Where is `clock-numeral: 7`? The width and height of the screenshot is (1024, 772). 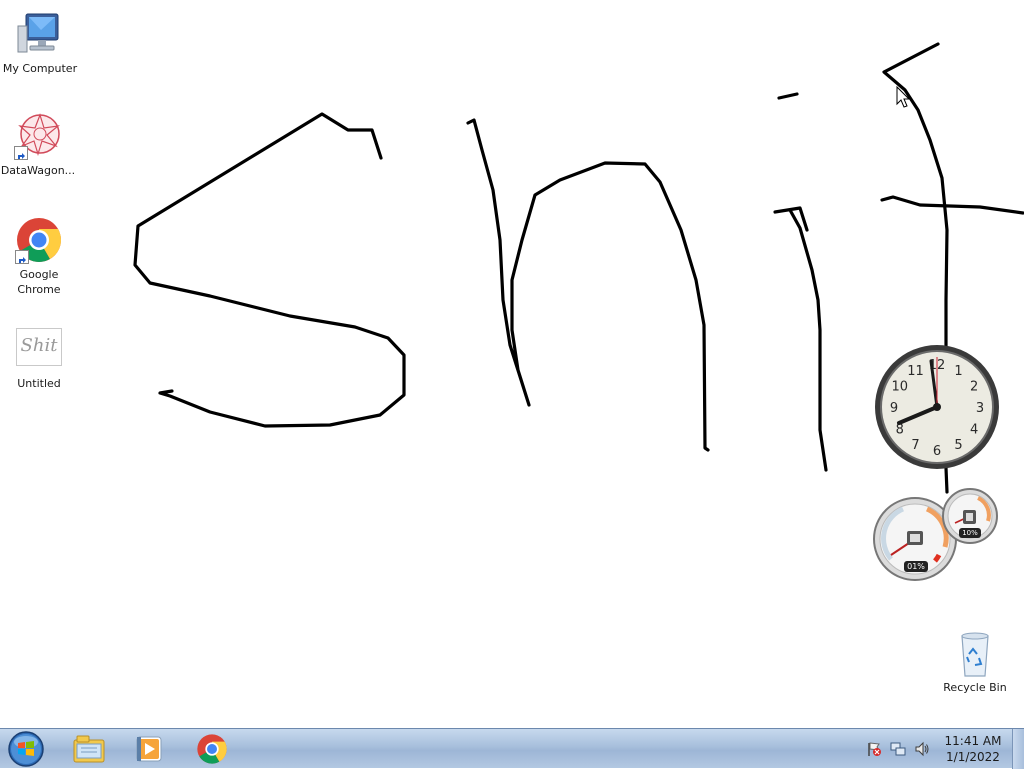
clock-numeral: 7 is located at coordinates (915, 445).